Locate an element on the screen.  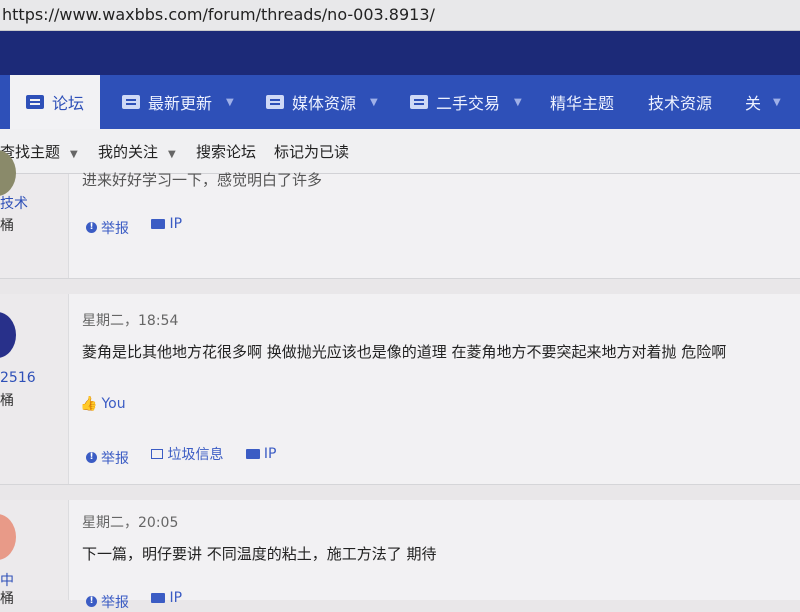
username: 技术 is located at coordinates (14, 203).